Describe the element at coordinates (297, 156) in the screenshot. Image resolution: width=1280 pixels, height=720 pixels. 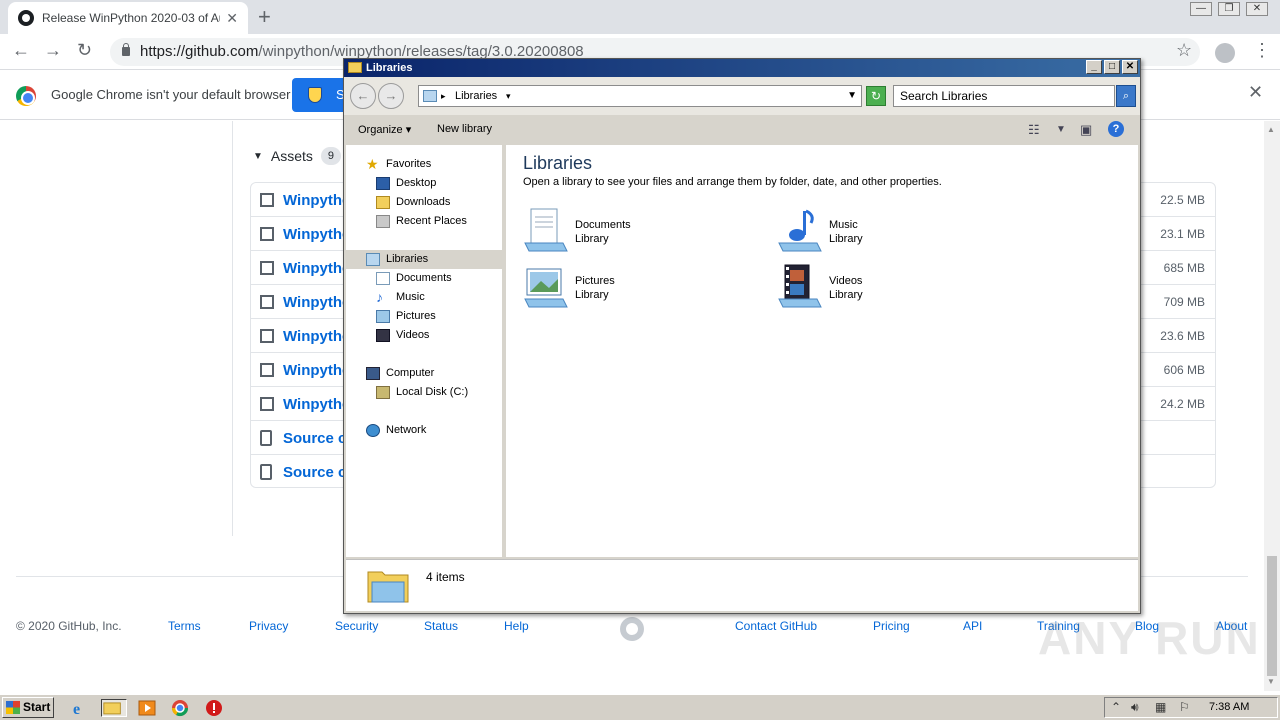
I see `assets-toggle: ▼ Assets 9` at that location.